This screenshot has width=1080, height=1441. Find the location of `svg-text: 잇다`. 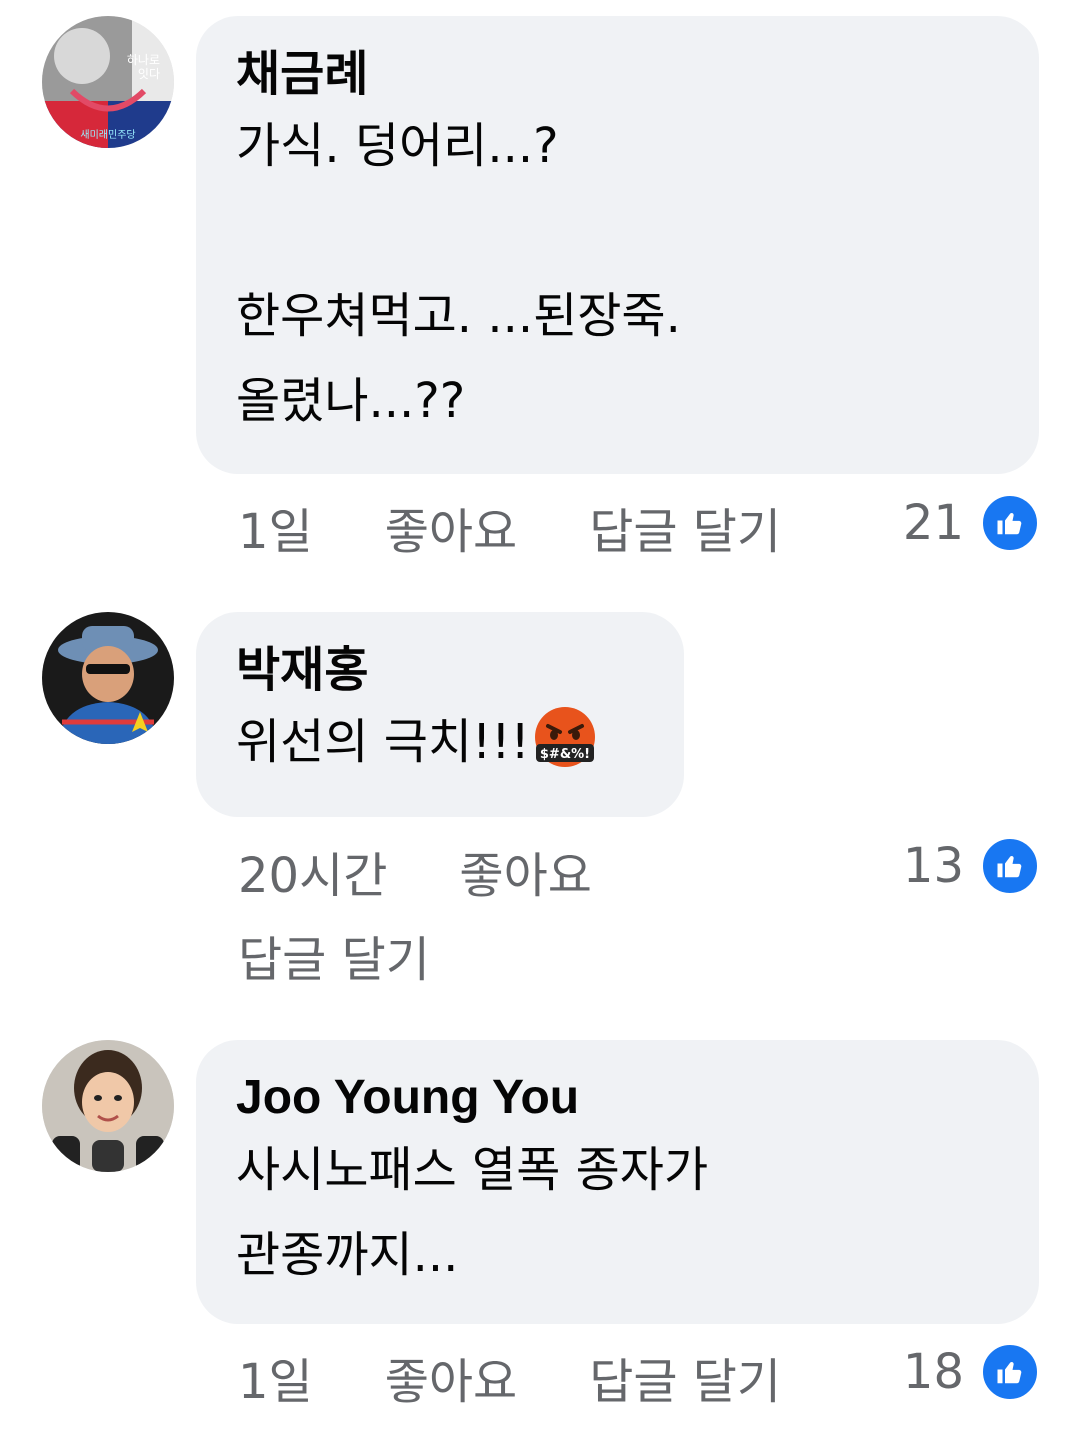

svg-text: 잇다 is located at coordinates (149, 74).